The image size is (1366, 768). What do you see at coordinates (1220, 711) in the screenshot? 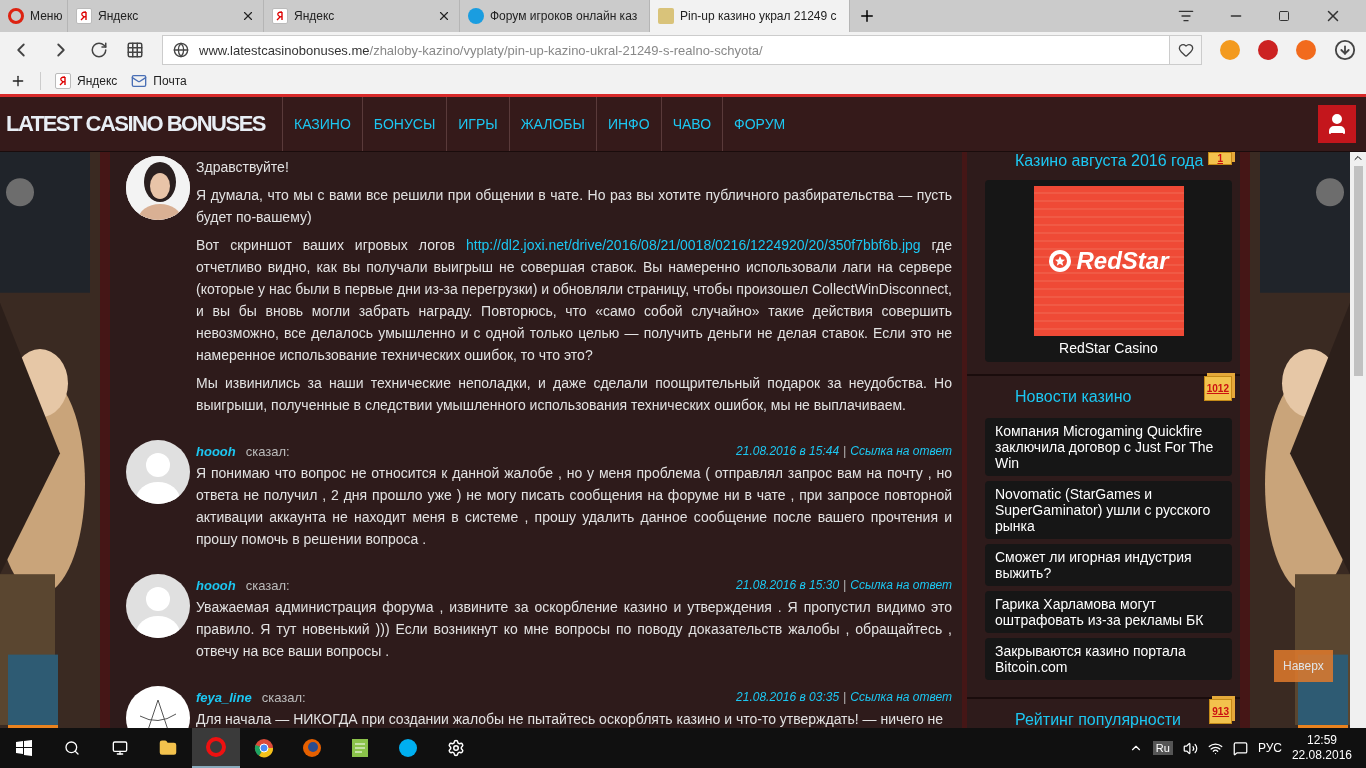
I see `count-badge: 913` at bounding box center [1220, 711].